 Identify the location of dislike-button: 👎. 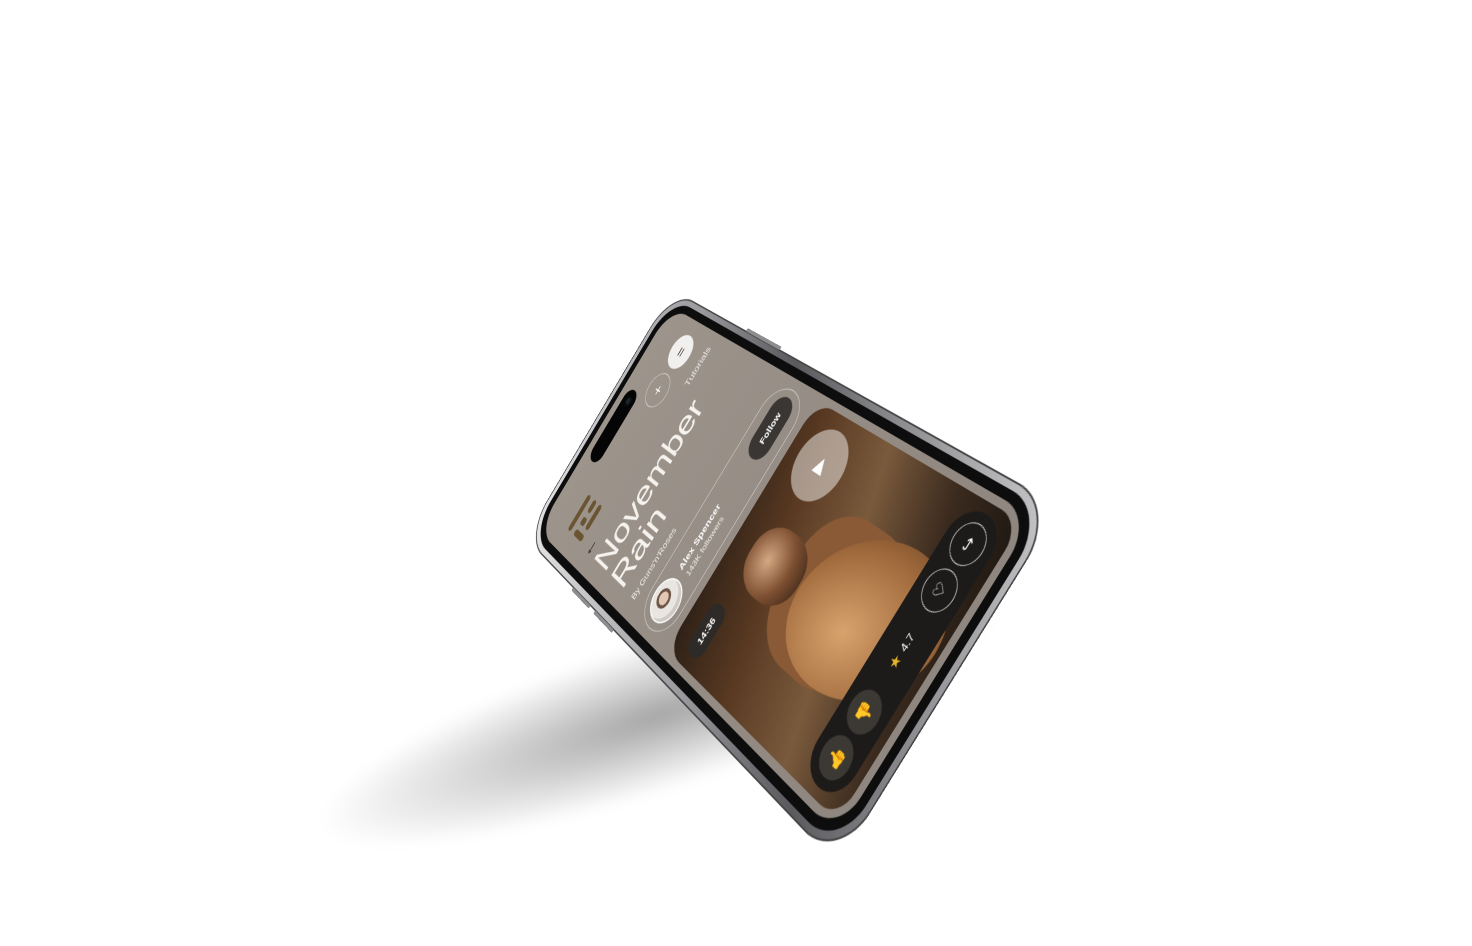
(864, 712).